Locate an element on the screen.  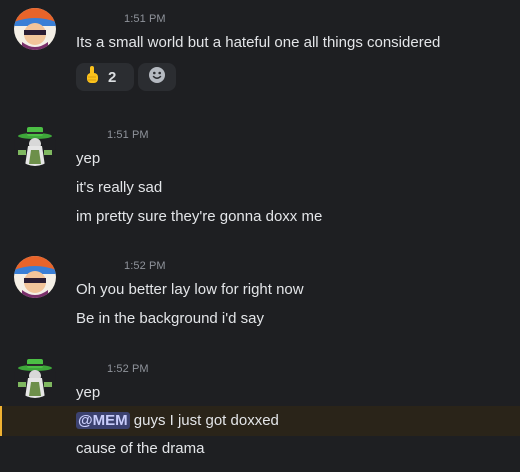
add-reaction-button is located at coordinates (157, 77).